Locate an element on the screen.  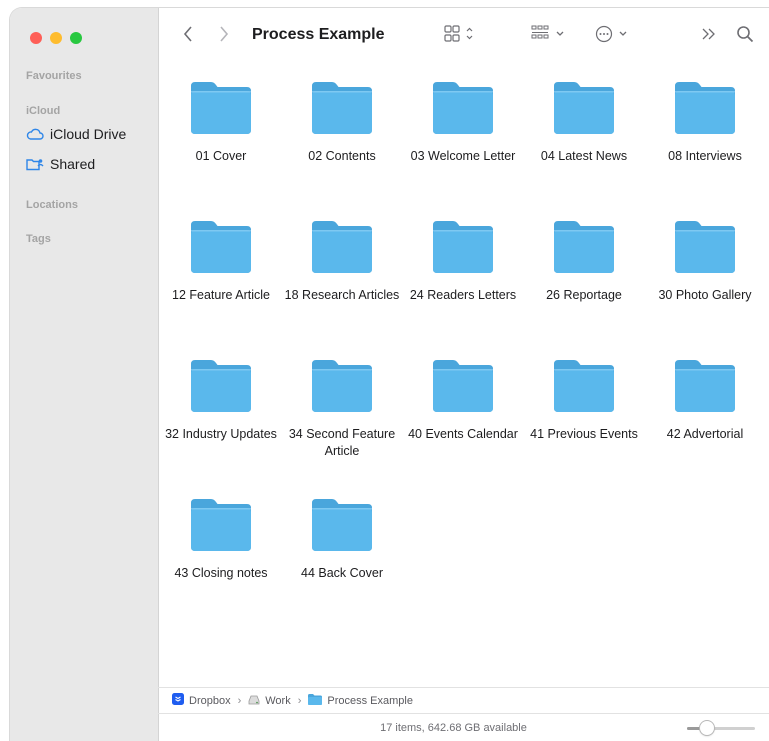
section-favourites: Favourites is located at coordinates (54, 76).